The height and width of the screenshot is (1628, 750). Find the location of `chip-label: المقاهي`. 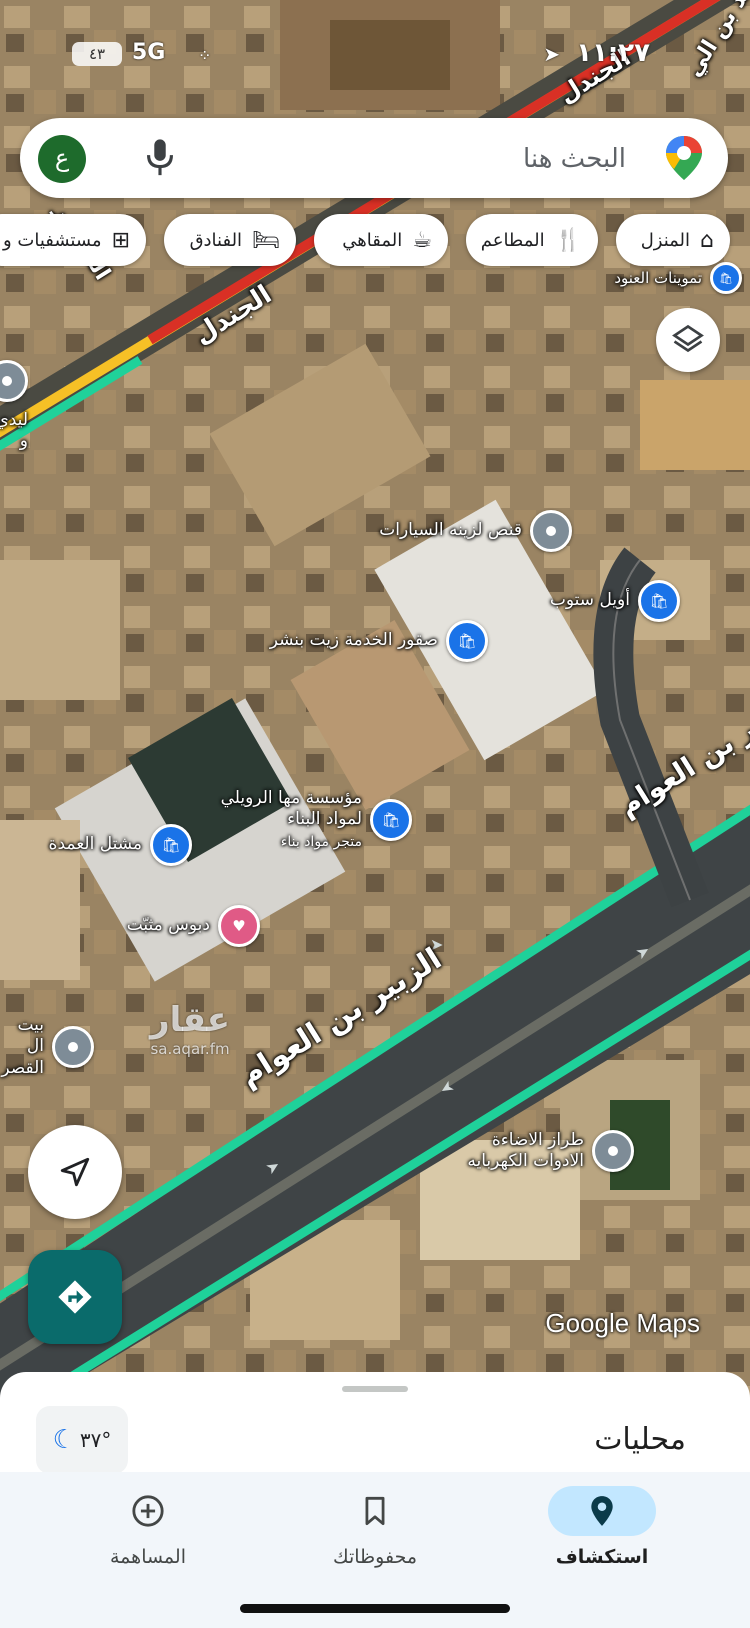

chip-label: المقاهي is located at coordinates (372, 240).